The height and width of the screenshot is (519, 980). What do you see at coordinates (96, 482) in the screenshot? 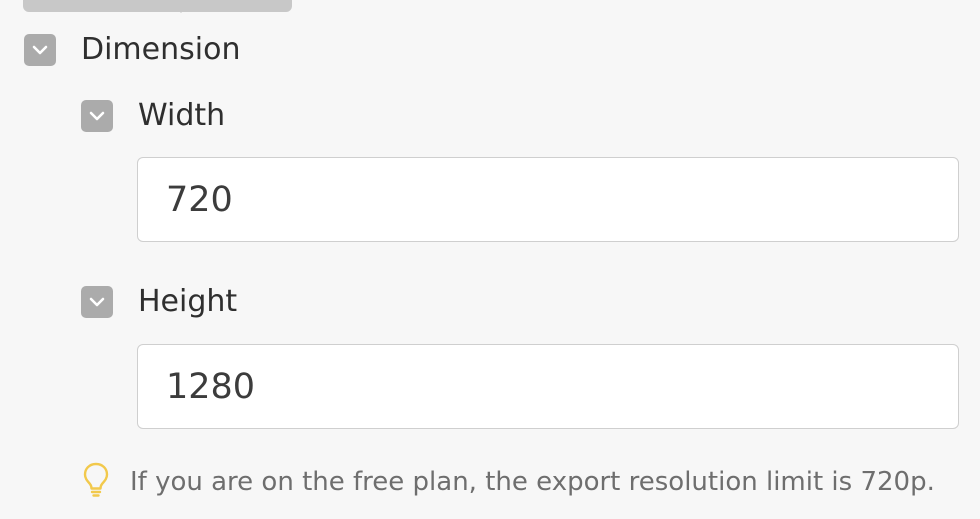
I see `lightbulb-icon` at bounding box center [96, 482].